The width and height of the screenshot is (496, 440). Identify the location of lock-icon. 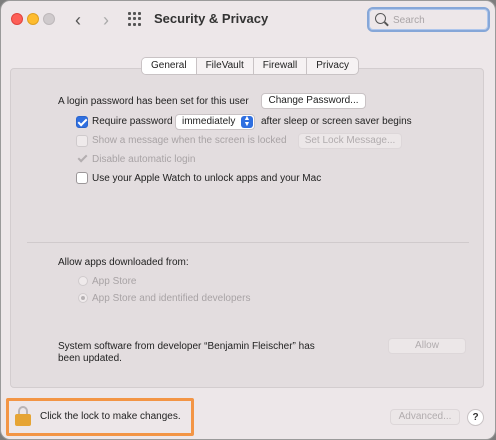
(23, 416).